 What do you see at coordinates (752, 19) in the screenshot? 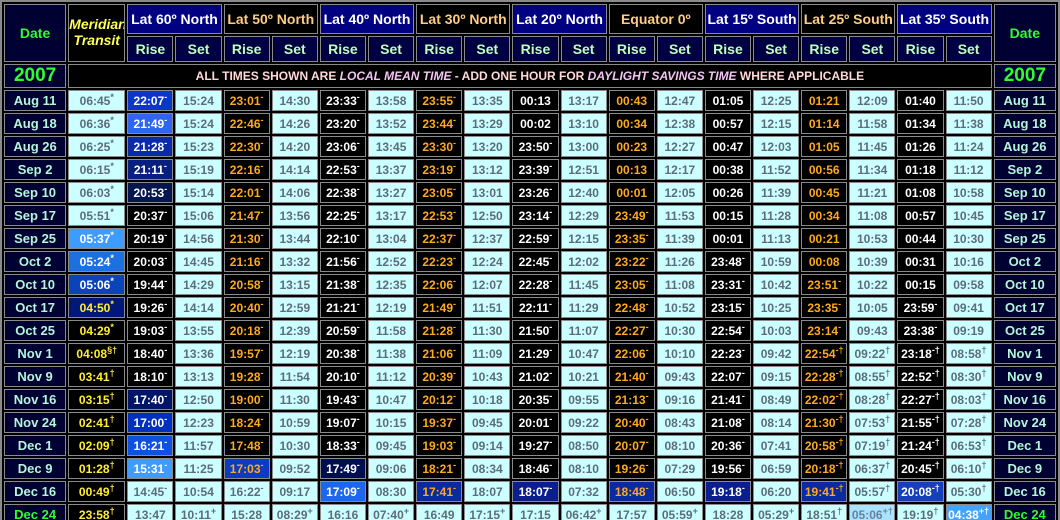
I see `header-latitude-group-6: Lat 15º South` at bounding box center [752, 19].